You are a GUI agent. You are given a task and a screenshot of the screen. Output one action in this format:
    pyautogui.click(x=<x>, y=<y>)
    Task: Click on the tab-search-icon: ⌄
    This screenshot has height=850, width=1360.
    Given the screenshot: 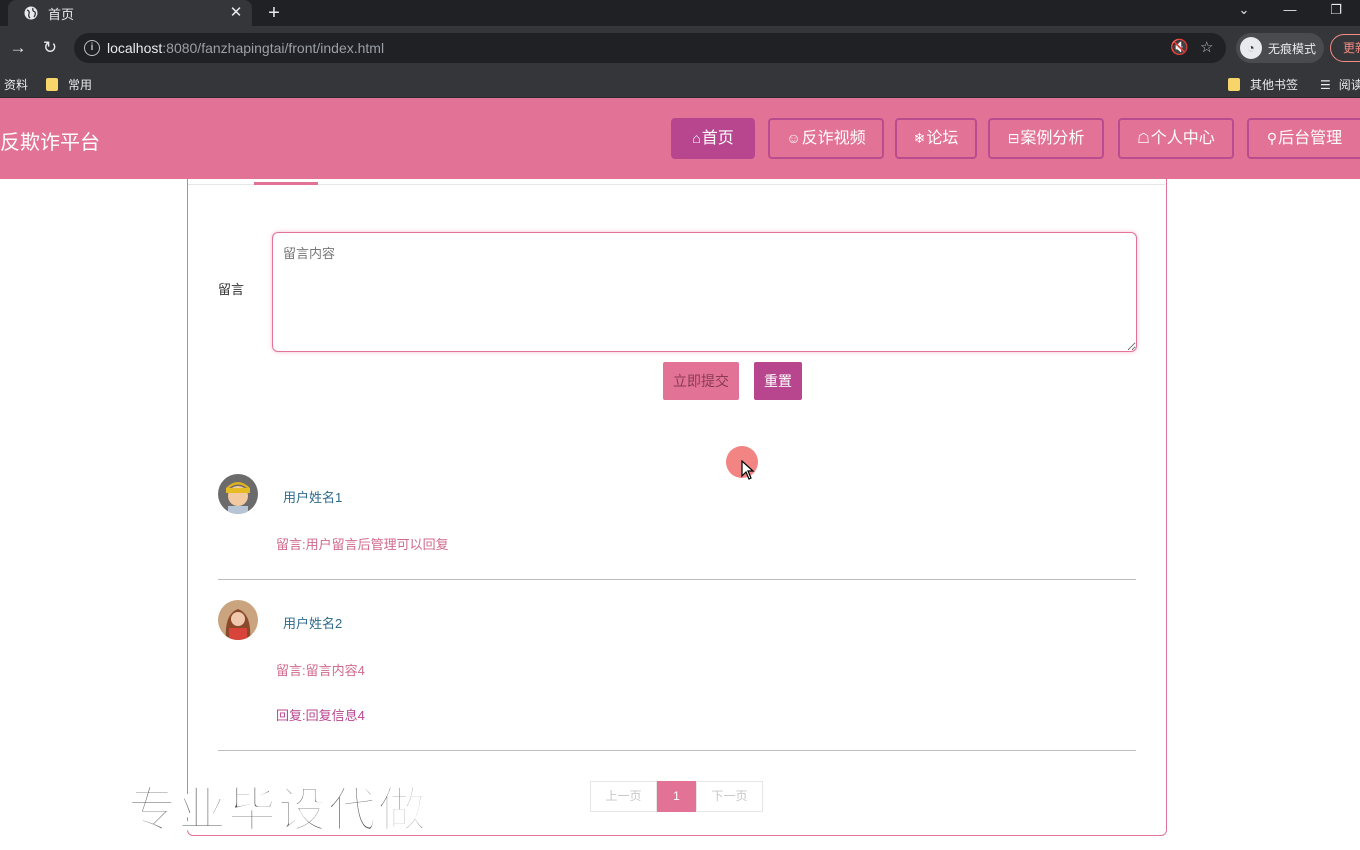 What is the action you would take?
    pyautogui.click(x=1244, y=10)
    